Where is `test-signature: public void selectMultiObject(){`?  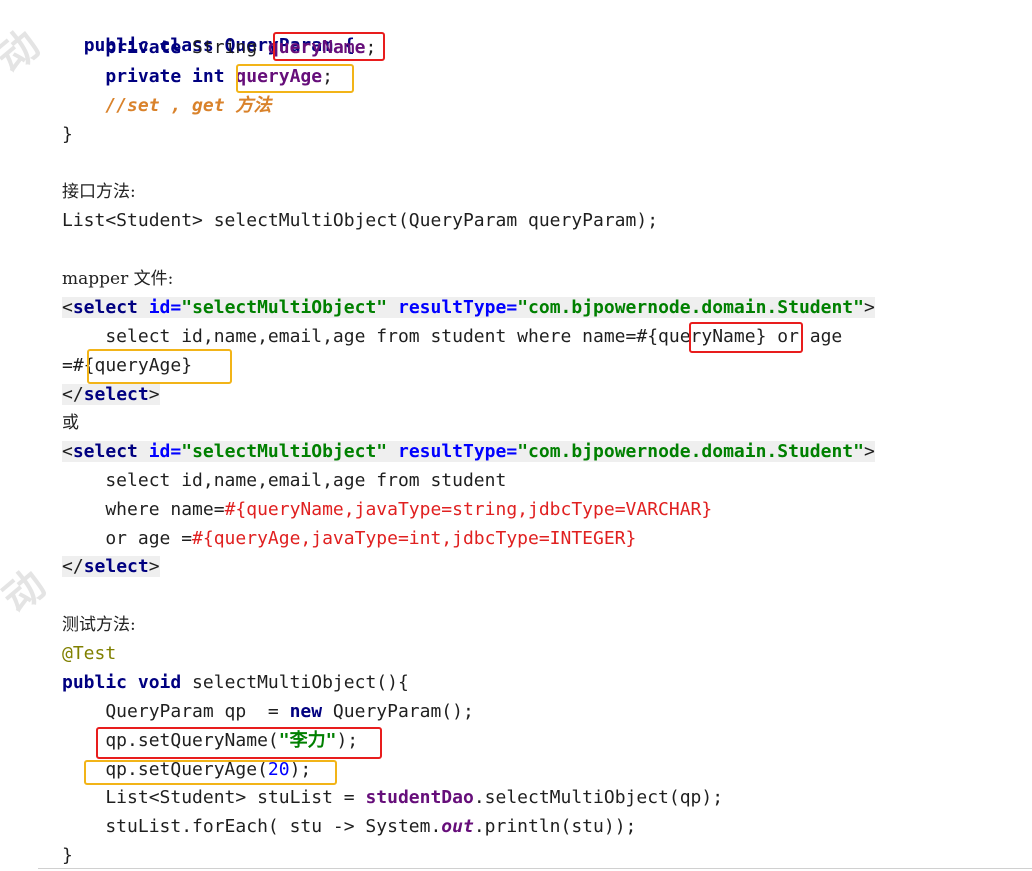
test-signature: public void selectMultiObject(){ is located at coordinates (235, 683).